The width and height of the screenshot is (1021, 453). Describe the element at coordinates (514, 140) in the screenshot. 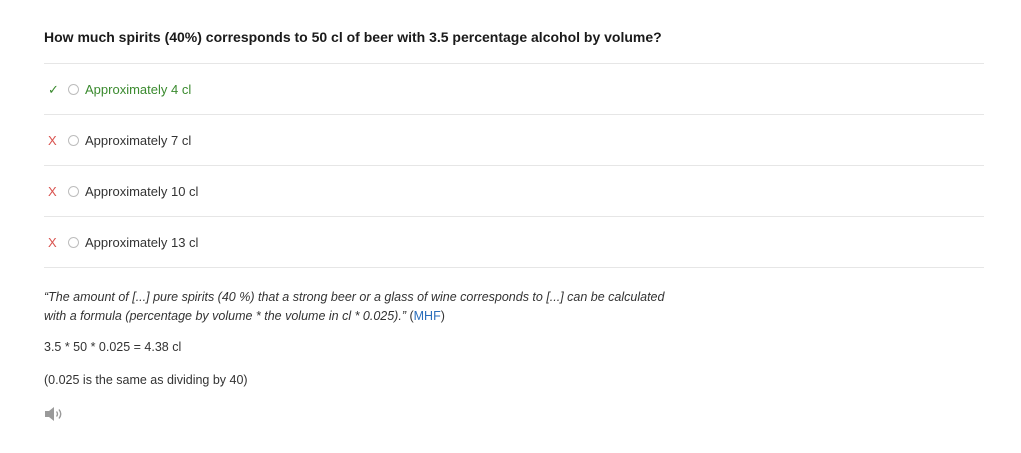

I see `option-2: X Approximately 7 cl` at that location.